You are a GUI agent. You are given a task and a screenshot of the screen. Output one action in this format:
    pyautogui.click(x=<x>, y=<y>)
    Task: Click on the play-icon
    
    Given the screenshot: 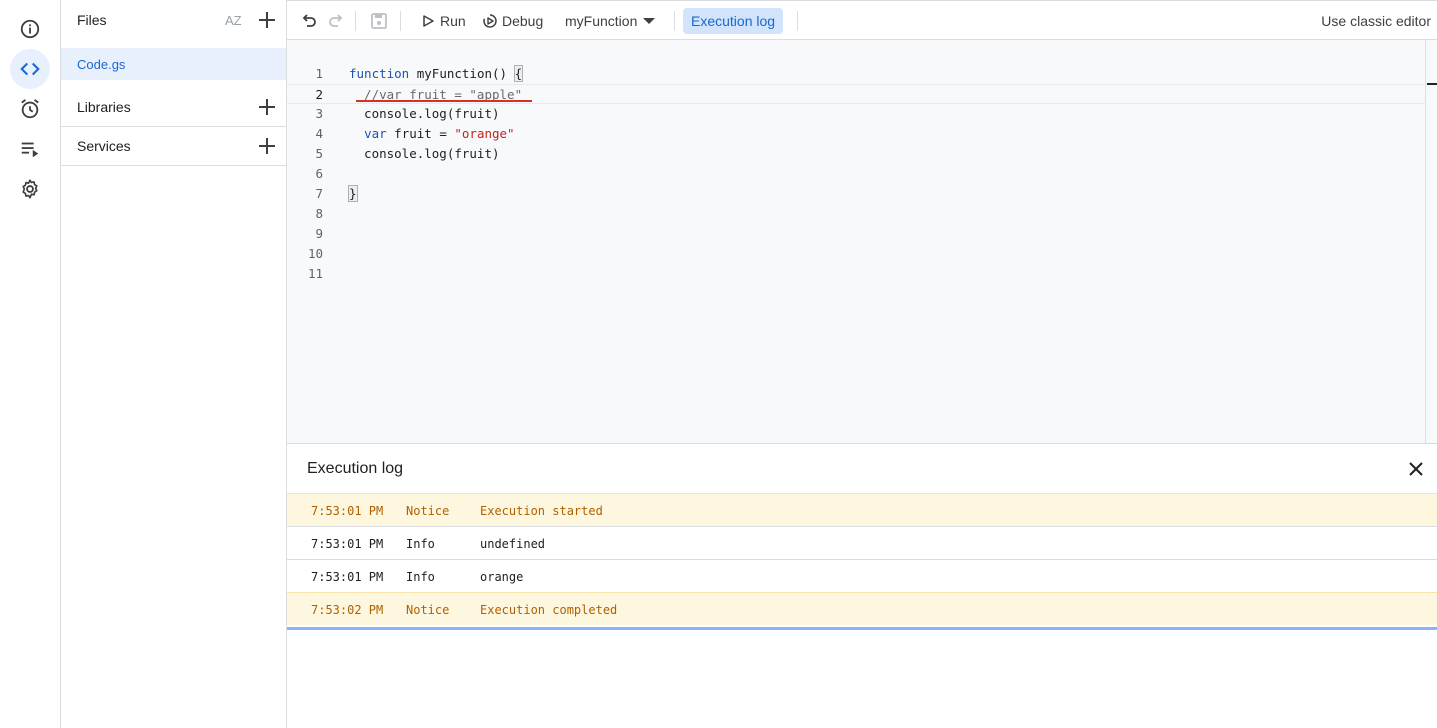 What is the action you would take?
    pyautogui.click(x=428, y=21)
    